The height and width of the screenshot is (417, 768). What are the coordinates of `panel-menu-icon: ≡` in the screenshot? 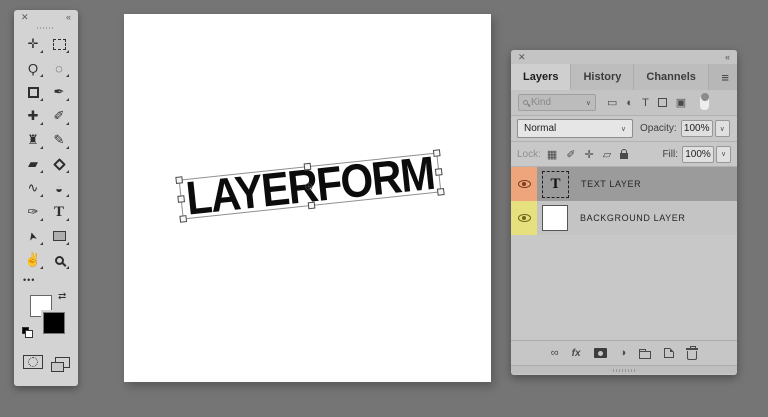 It's located at (725, 77).